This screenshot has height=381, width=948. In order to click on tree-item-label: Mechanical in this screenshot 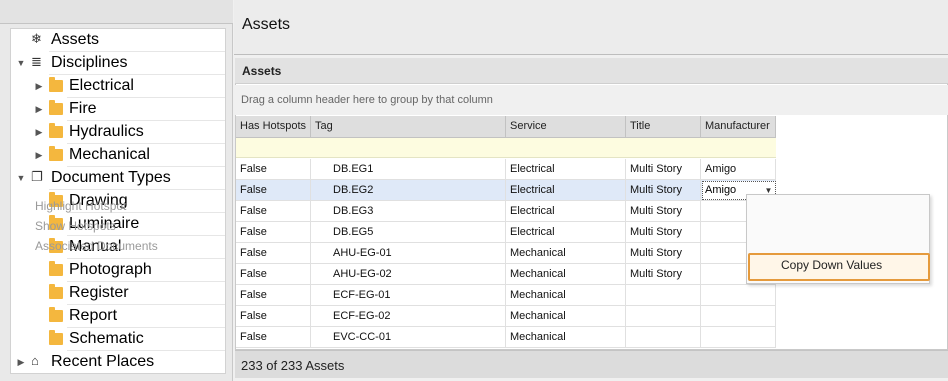, I will do `click(146, 155)`.